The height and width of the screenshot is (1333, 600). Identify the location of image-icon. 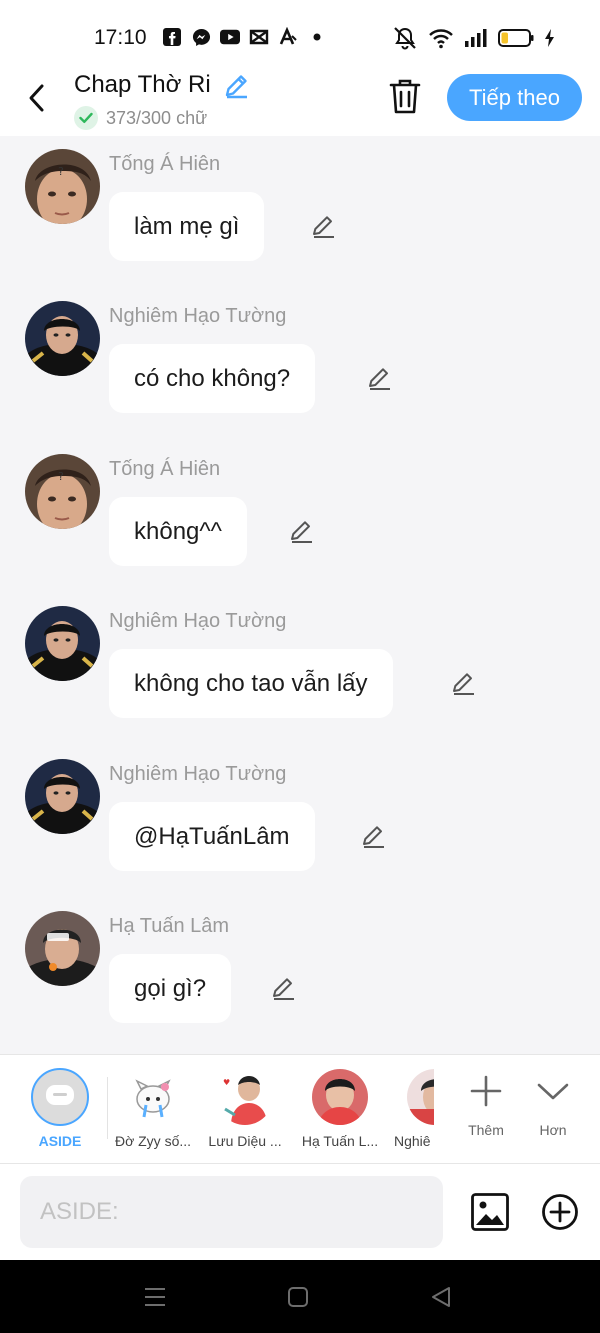
(490, 1212).